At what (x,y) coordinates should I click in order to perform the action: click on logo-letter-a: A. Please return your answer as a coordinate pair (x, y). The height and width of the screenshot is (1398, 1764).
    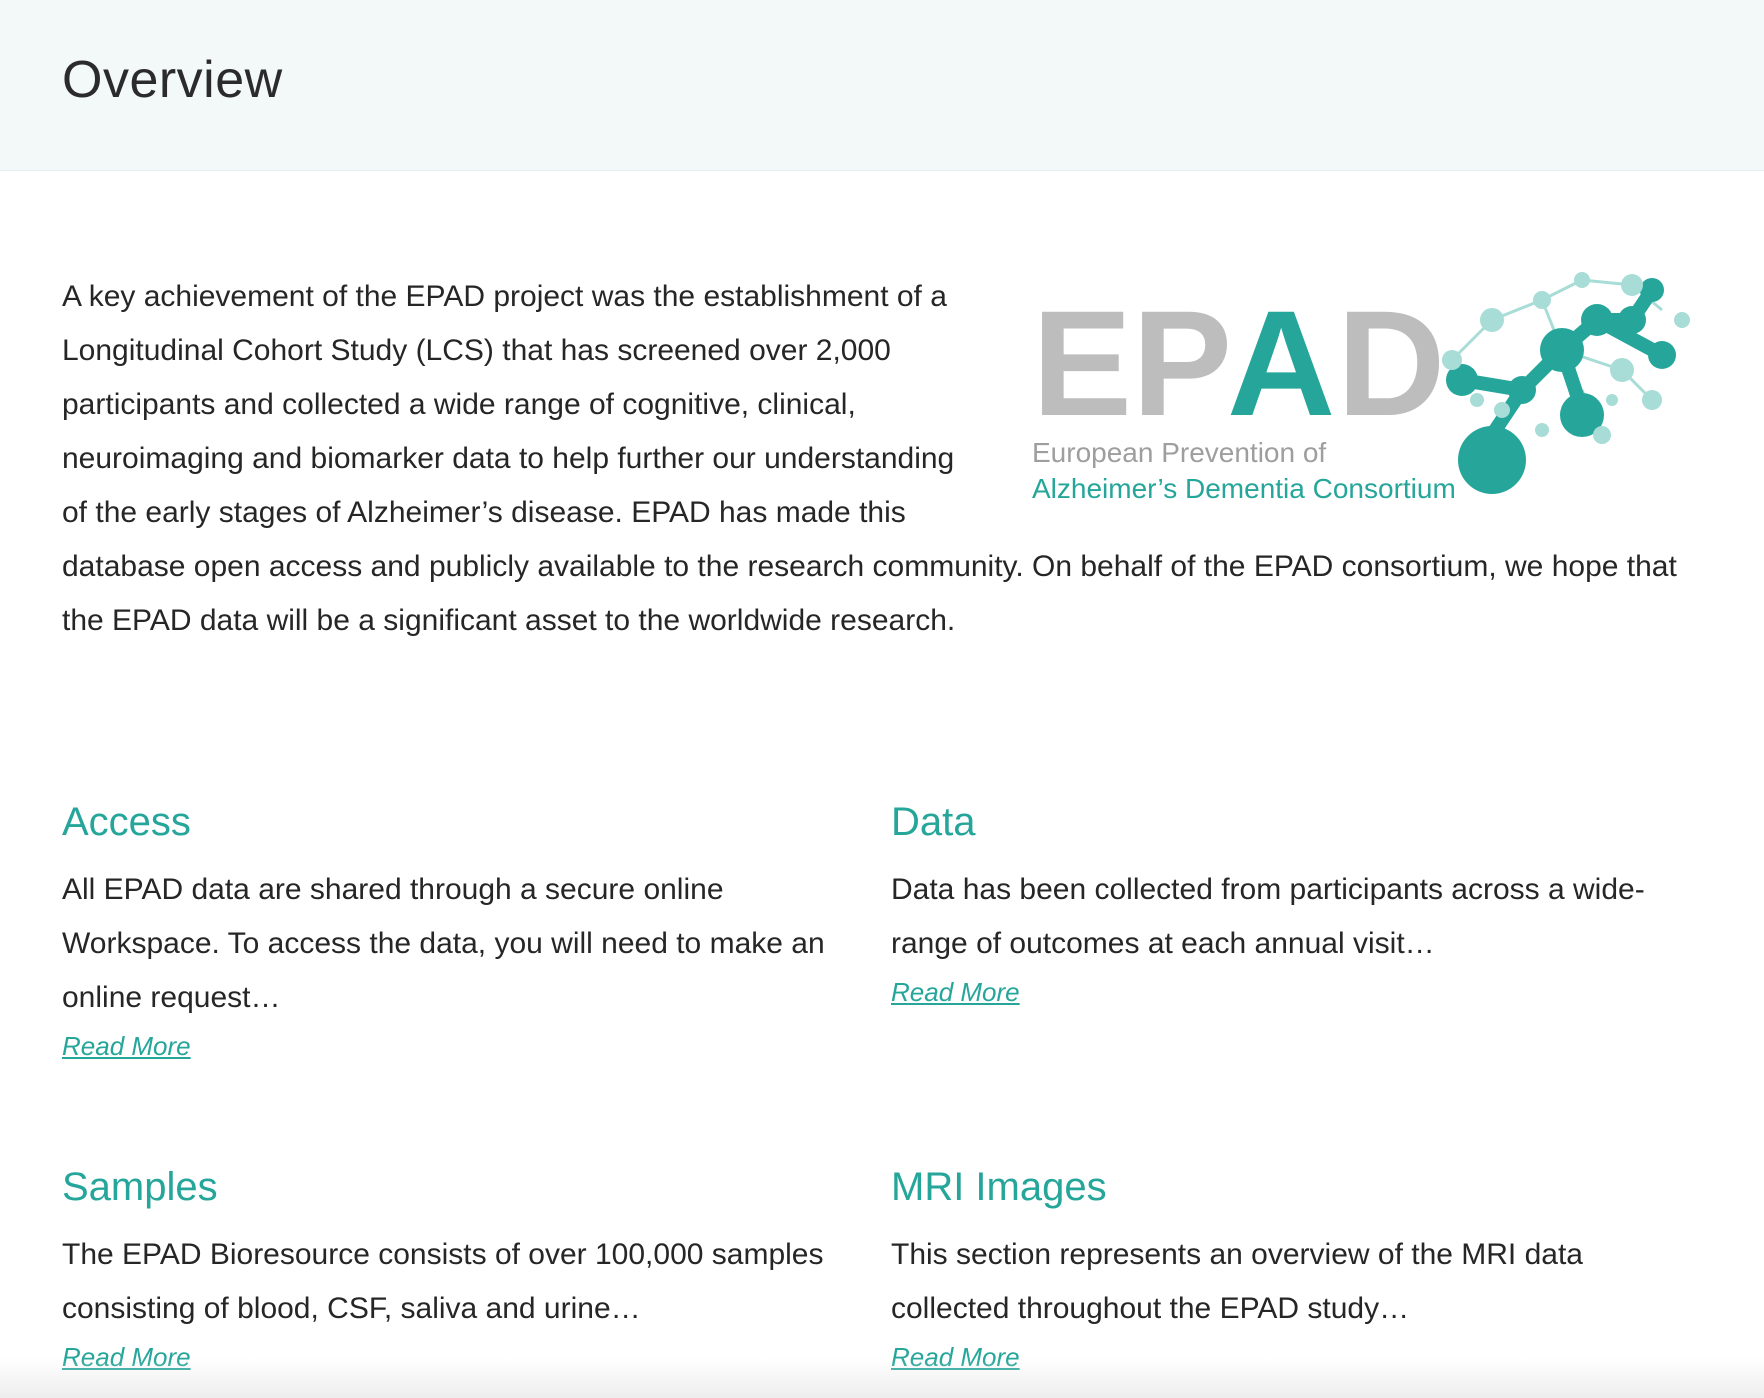
    Looking at the image, I should click on (1281, 363).